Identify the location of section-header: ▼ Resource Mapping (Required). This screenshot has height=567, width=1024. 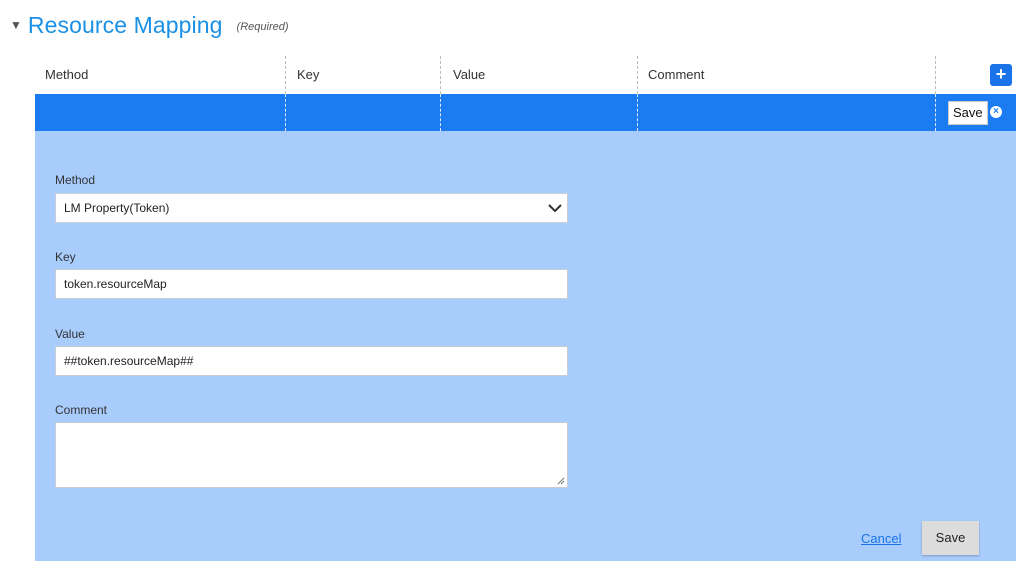
(149, 25).